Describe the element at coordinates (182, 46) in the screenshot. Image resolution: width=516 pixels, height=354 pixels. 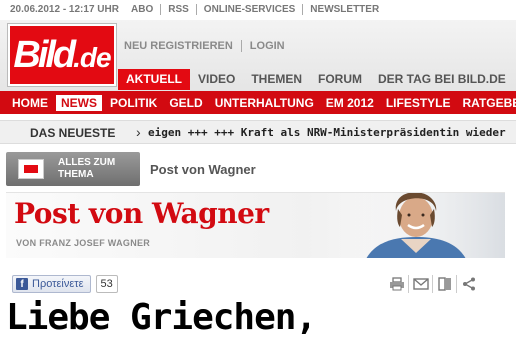
I see `register-link: NEU REGISTRIEREN` at that location.